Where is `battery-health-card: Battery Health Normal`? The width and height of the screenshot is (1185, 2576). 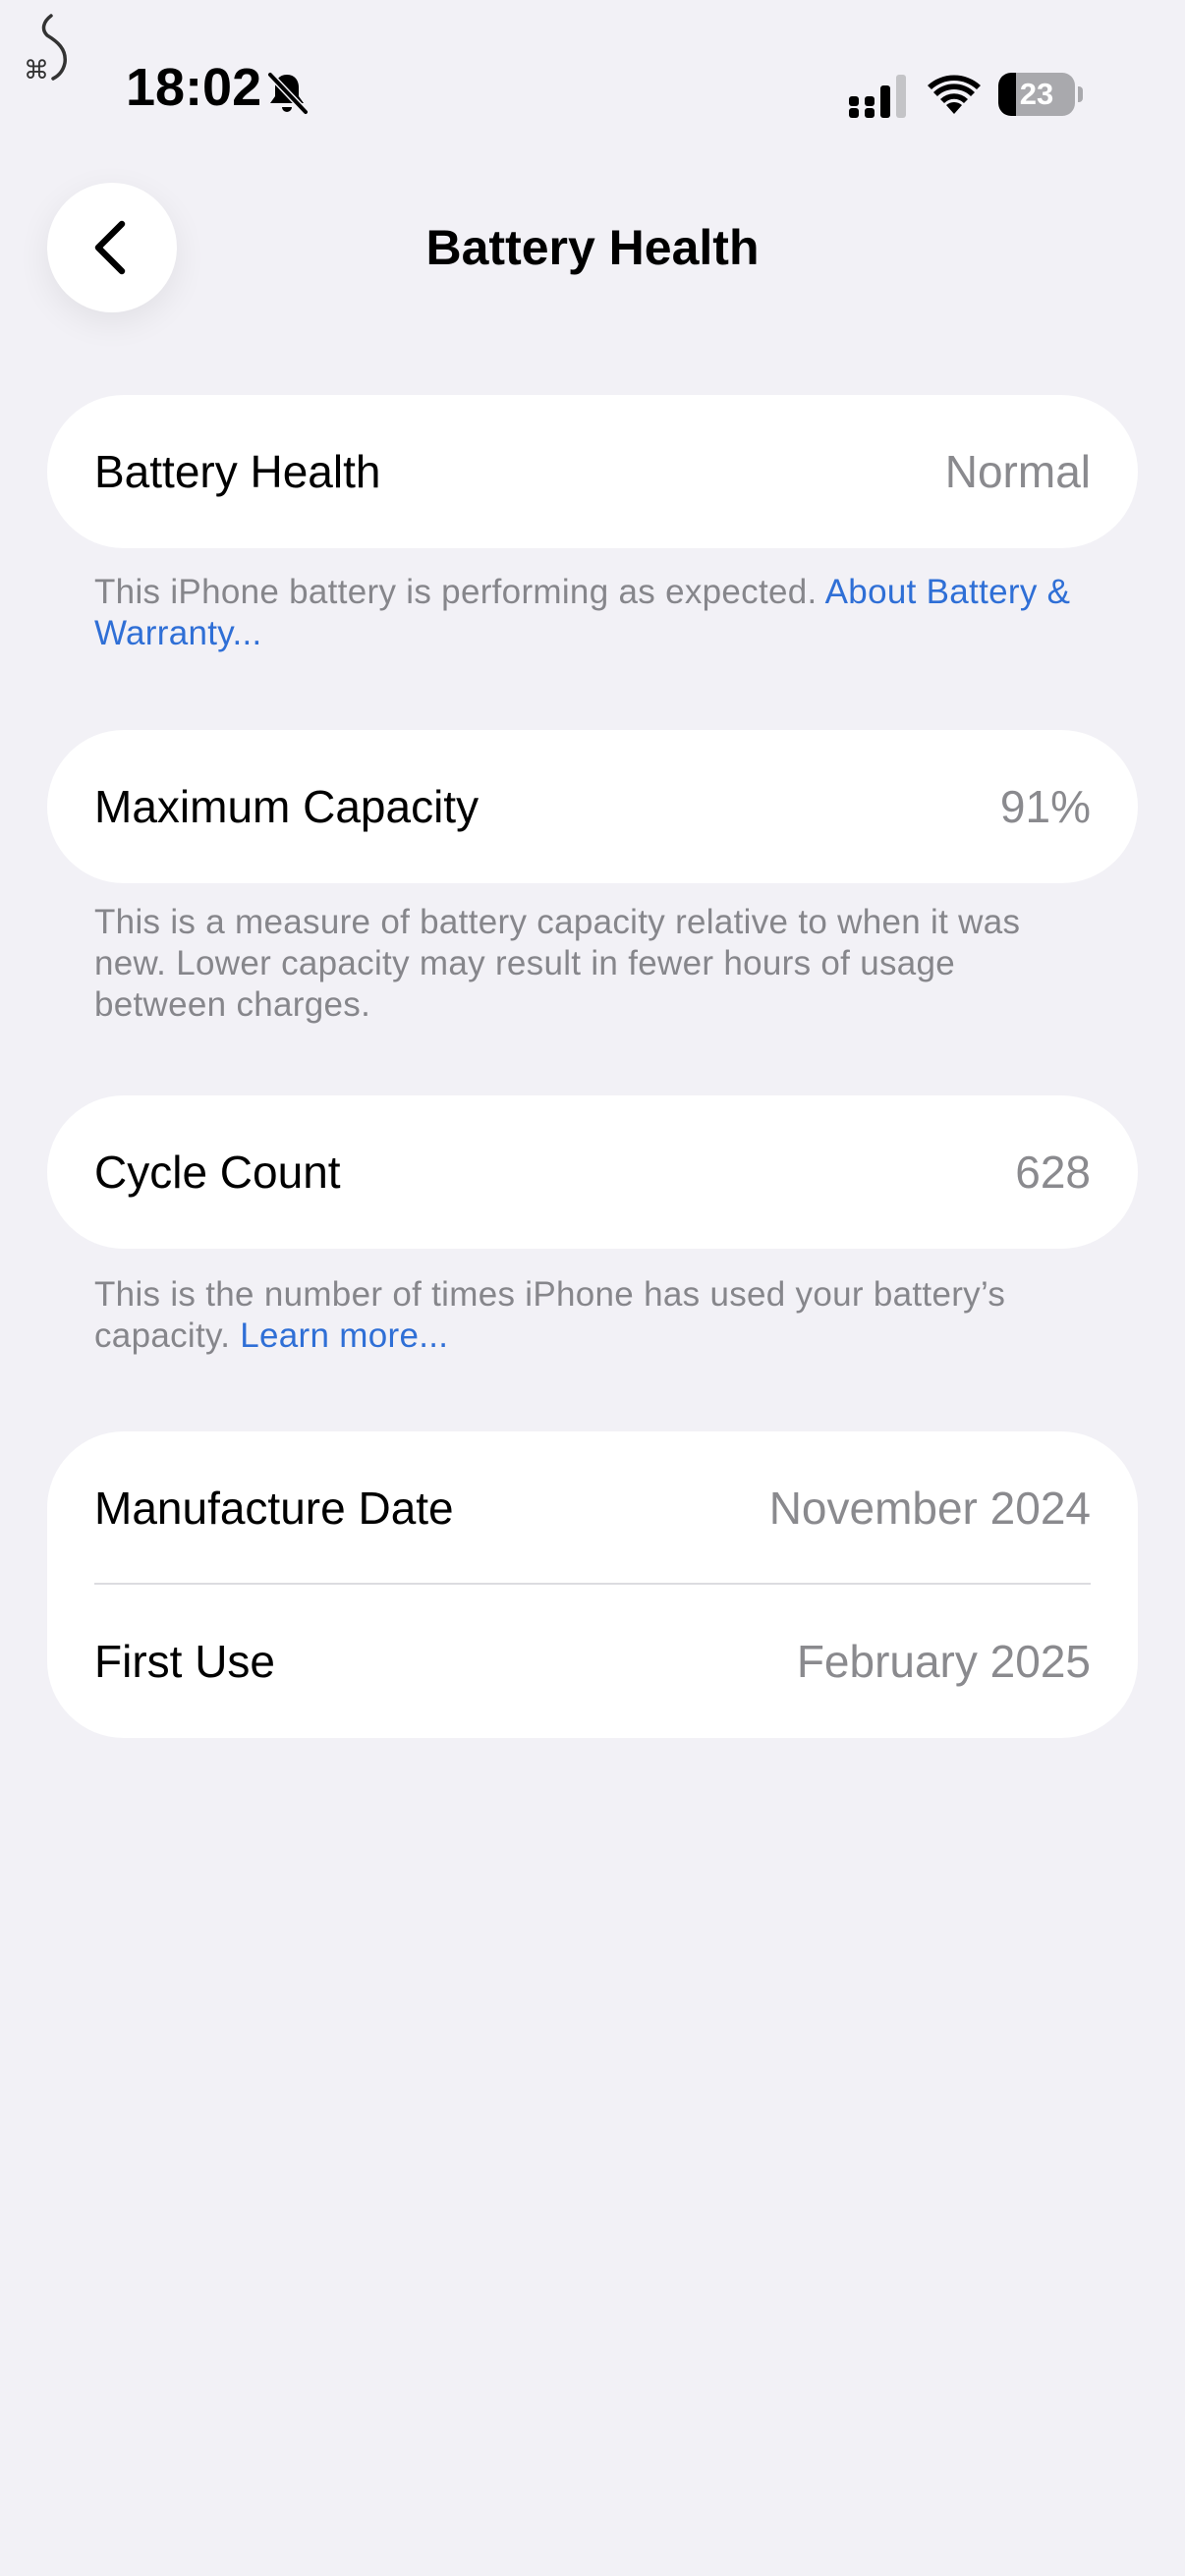 battery-health-card: Battery Health Normal is located at coordinates (592, 471).